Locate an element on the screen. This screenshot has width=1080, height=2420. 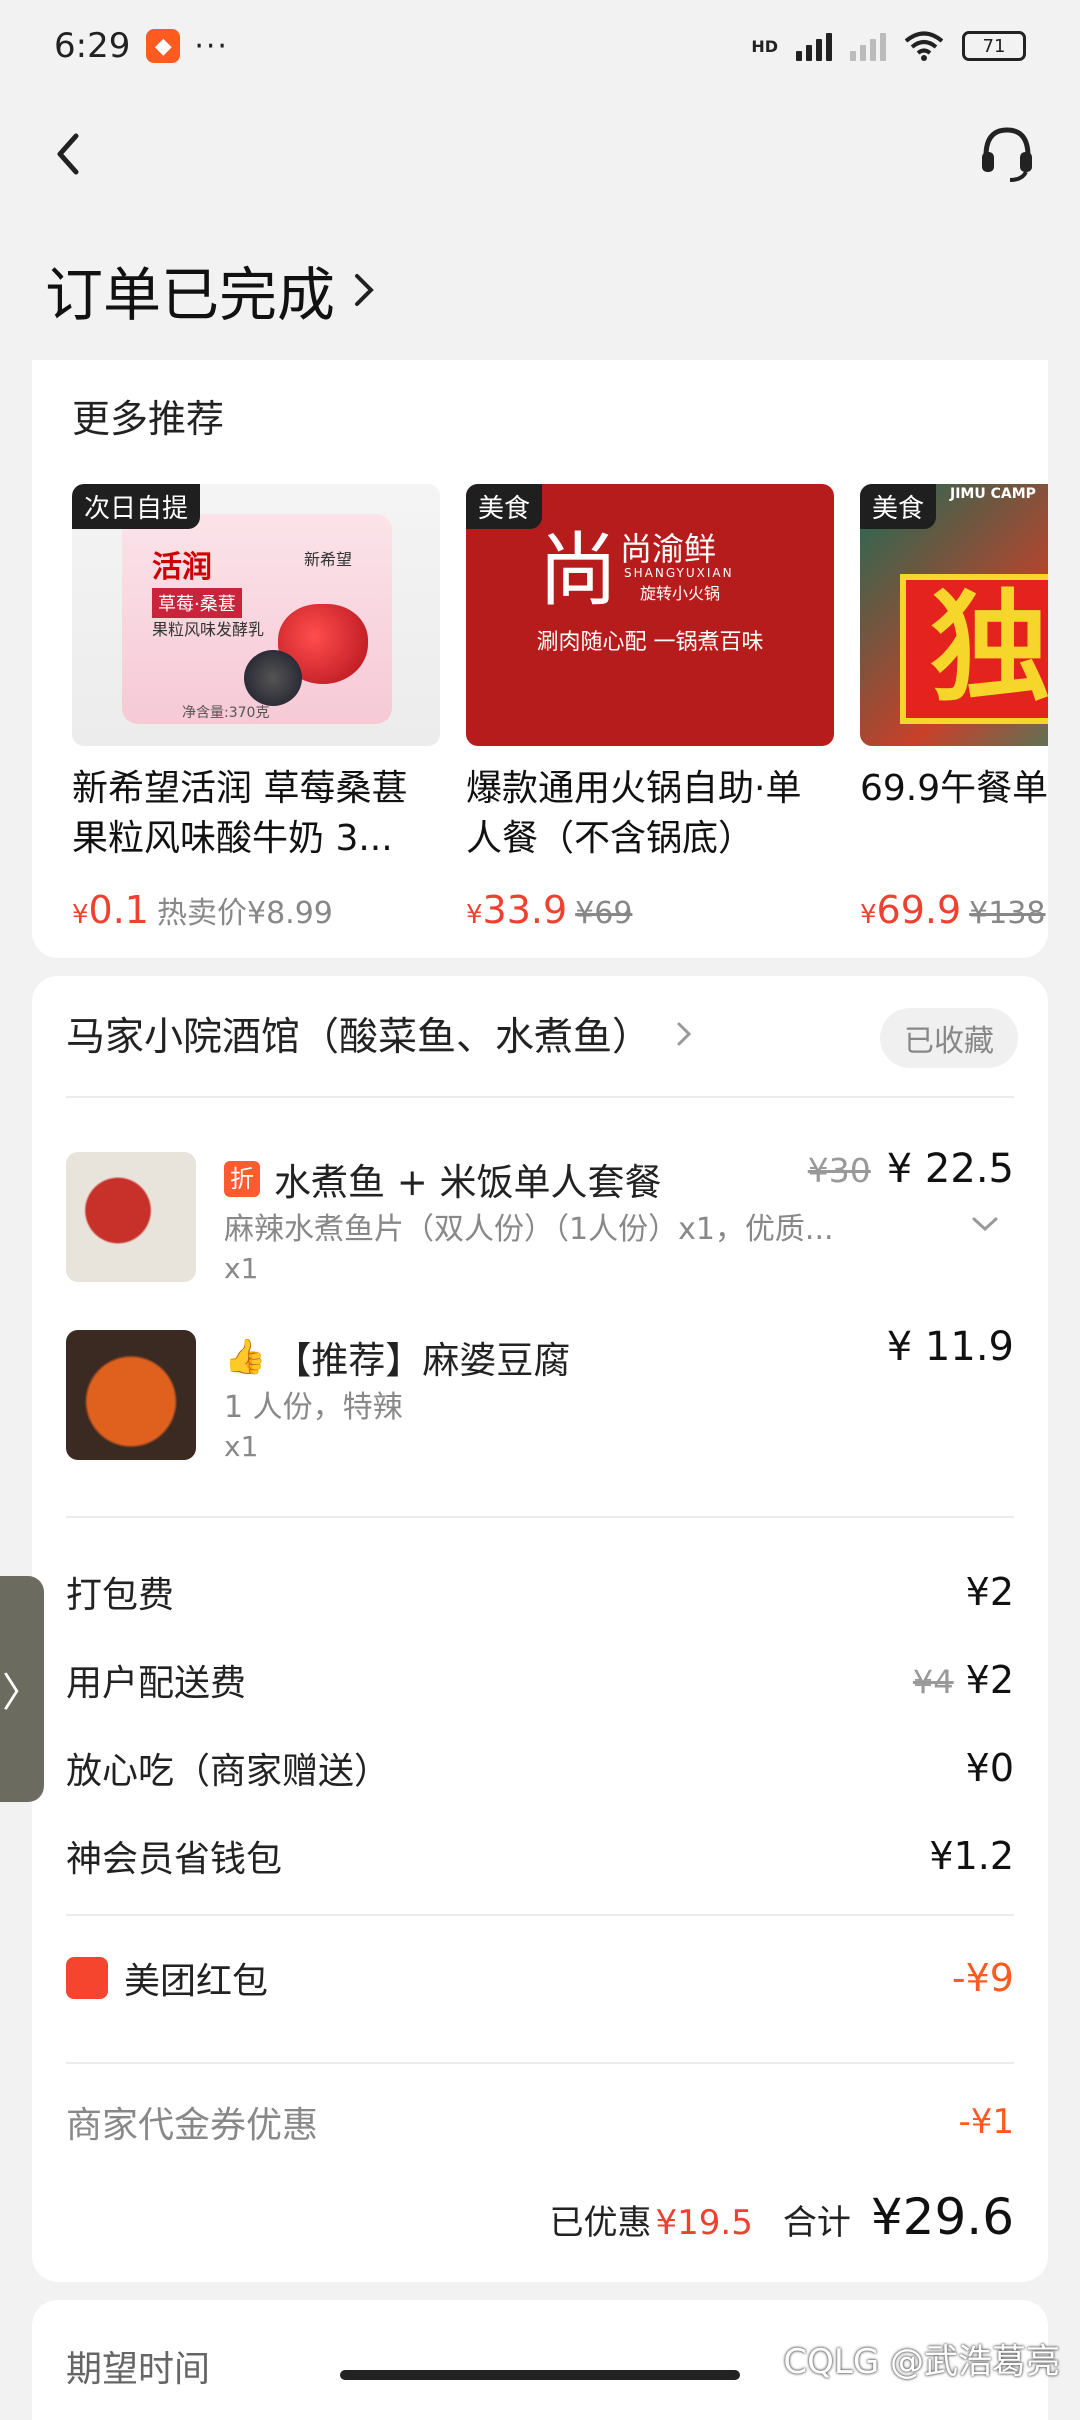
expected-time-title: 期望时间 is located at coordinates (138, 2369).